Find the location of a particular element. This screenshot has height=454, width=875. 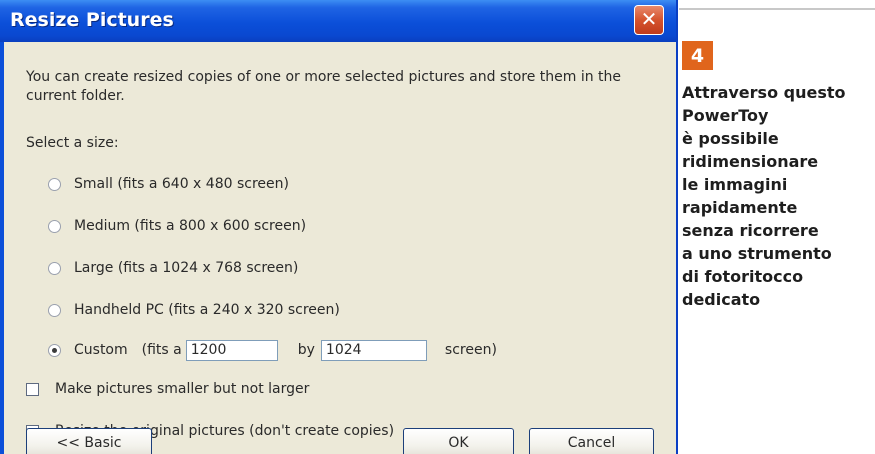

option-handheld: Handheld PC (fits a 240 x 320 screen) is located at coordinates (194, 310).